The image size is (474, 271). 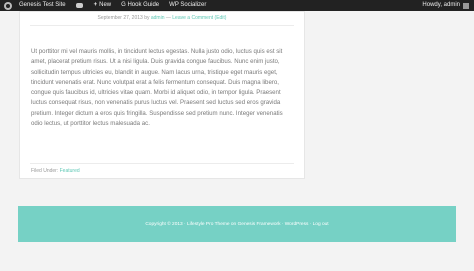 What do you see at coordinates (42, 5) in the screenshot?
I see `admin-bar-site-name: Genesis Test Site` at bounding box center [42, 5].